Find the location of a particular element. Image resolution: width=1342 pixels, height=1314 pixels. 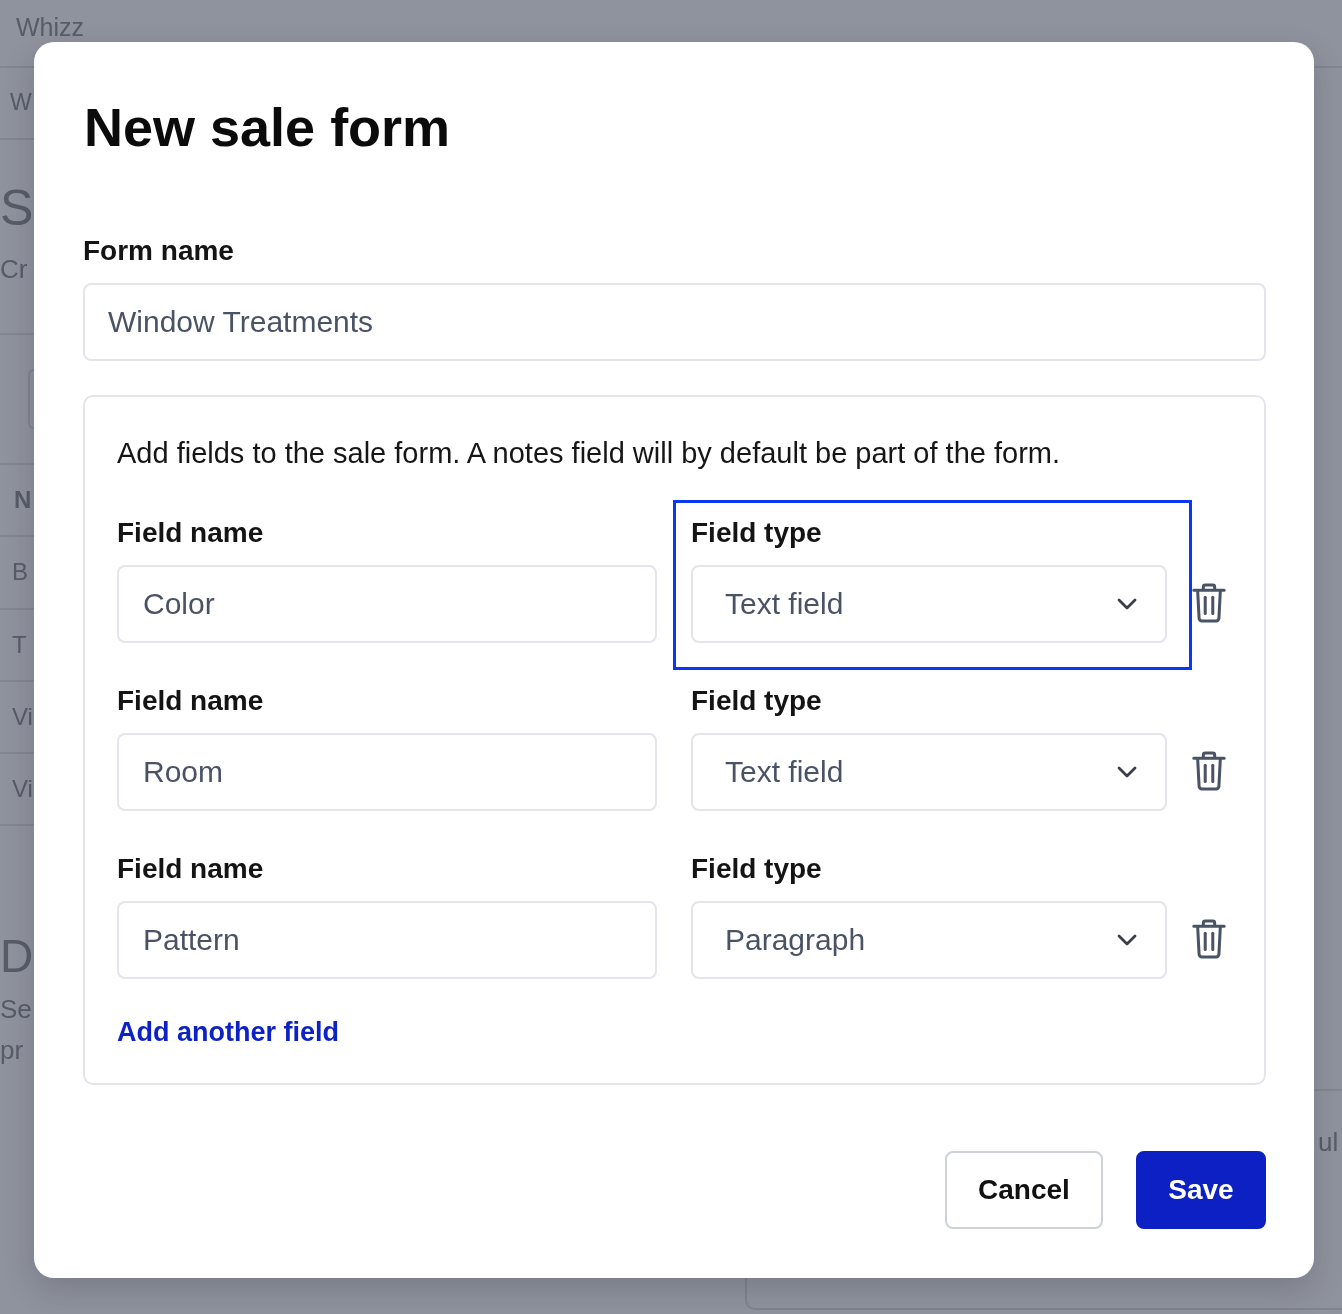

section-title: D is located at coordinates (17, 956).